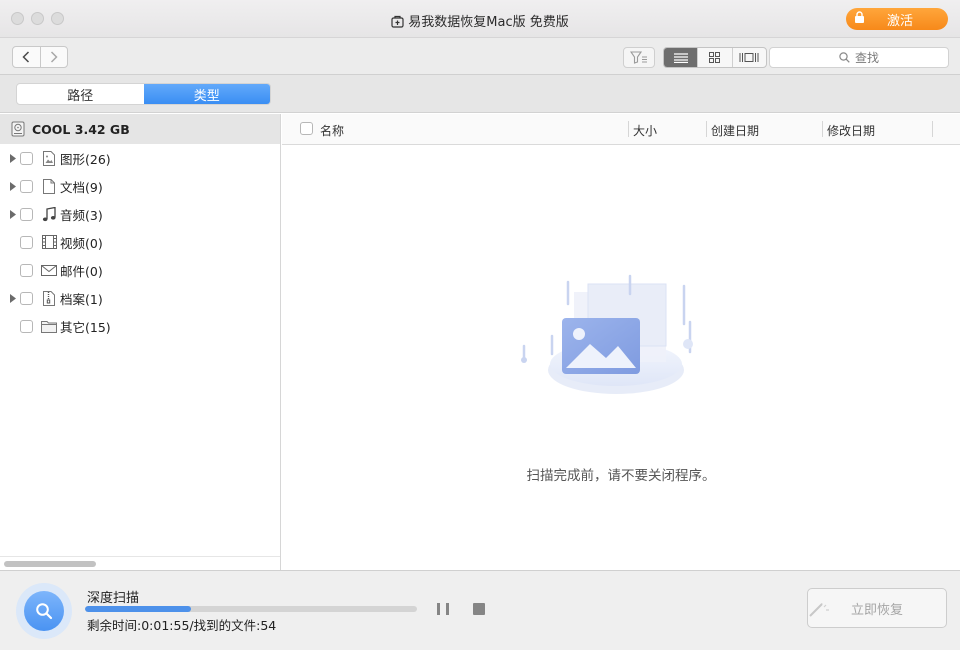 The image size is (960, 650). What do you see at coordinates (397, 23) in the screenshot?
I see `app-logo-icon` at bounding box center [397, 23].